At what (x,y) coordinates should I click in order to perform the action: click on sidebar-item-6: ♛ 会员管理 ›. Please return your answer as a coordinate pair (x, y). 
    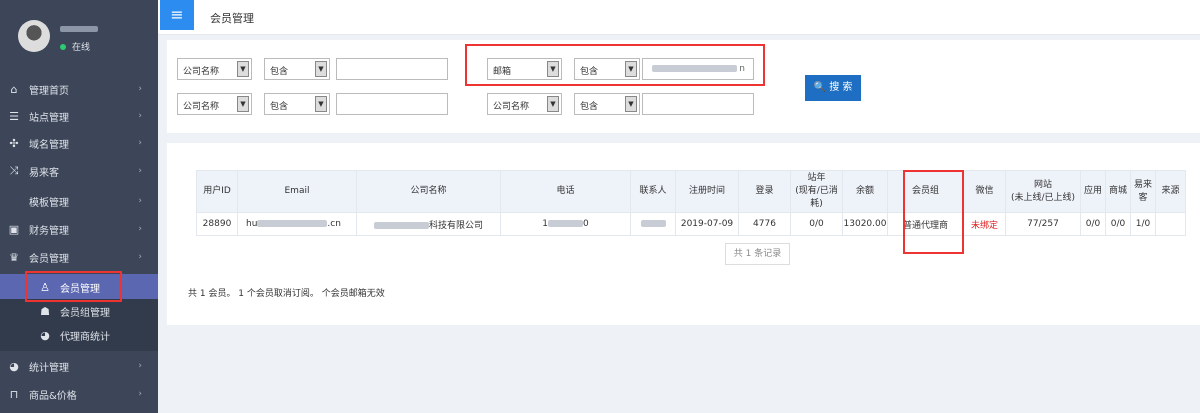
    Looking at the image, I should click on (79, 257).